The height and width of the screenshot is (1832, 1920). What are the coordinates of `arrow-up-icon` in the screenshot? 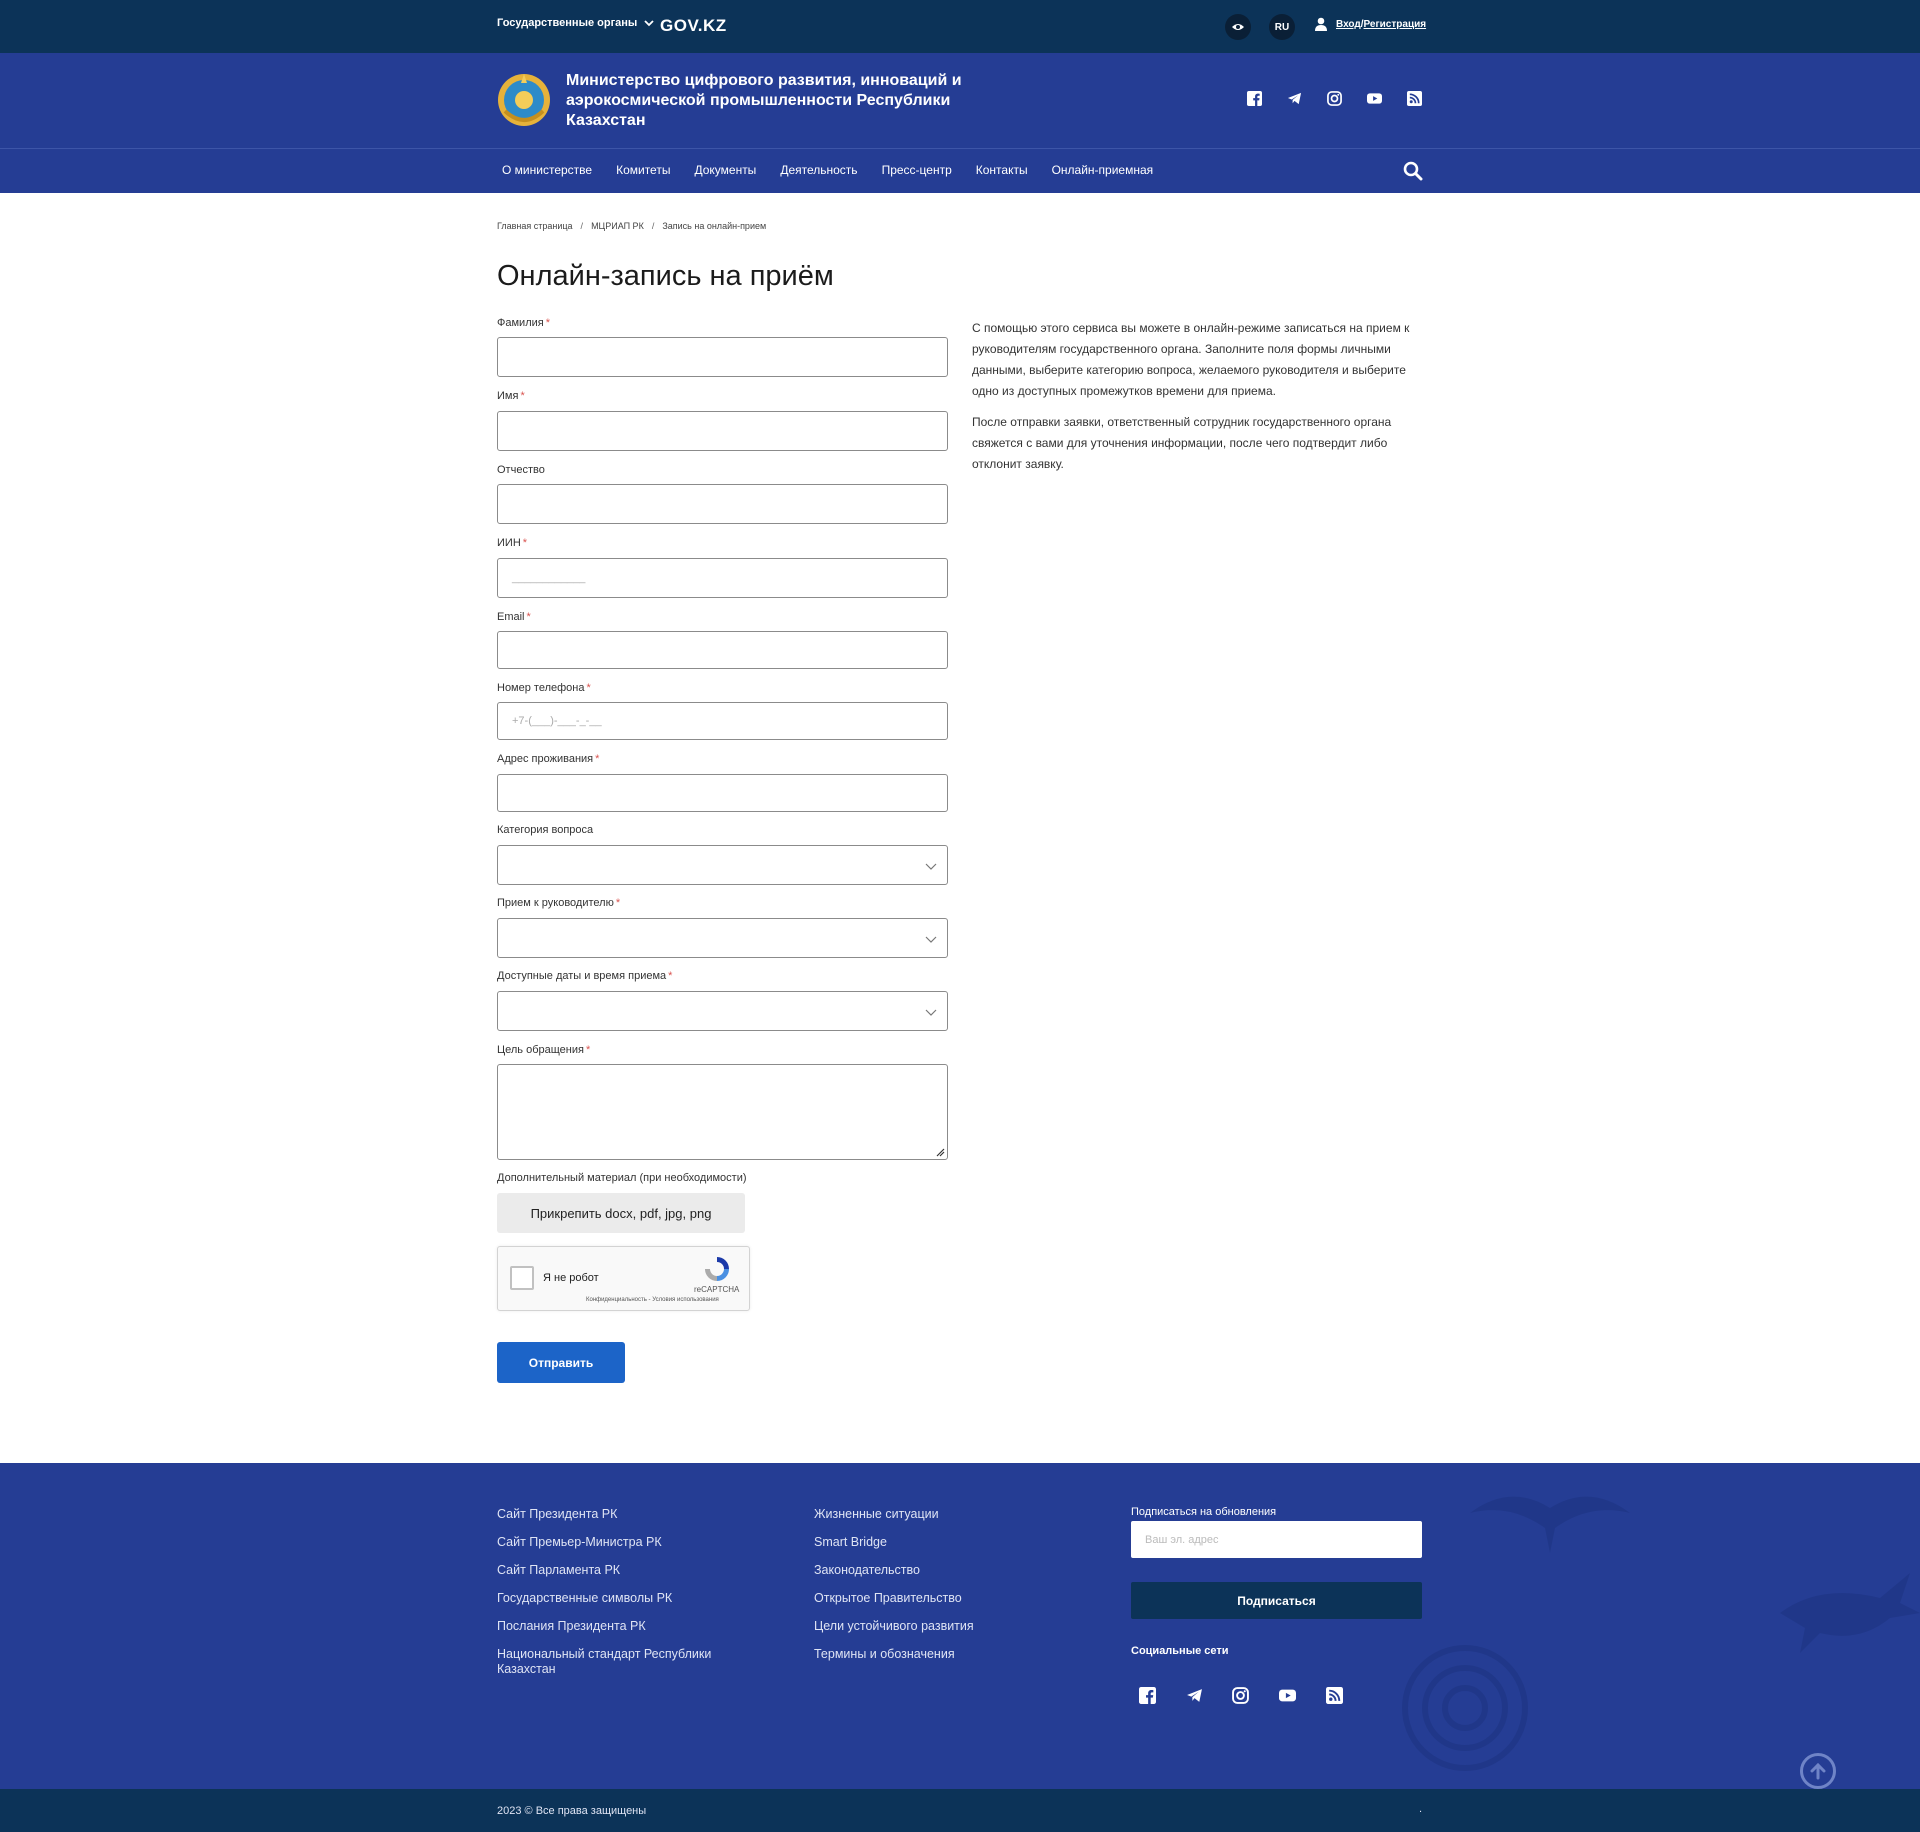 It's located at (1818, 1771).